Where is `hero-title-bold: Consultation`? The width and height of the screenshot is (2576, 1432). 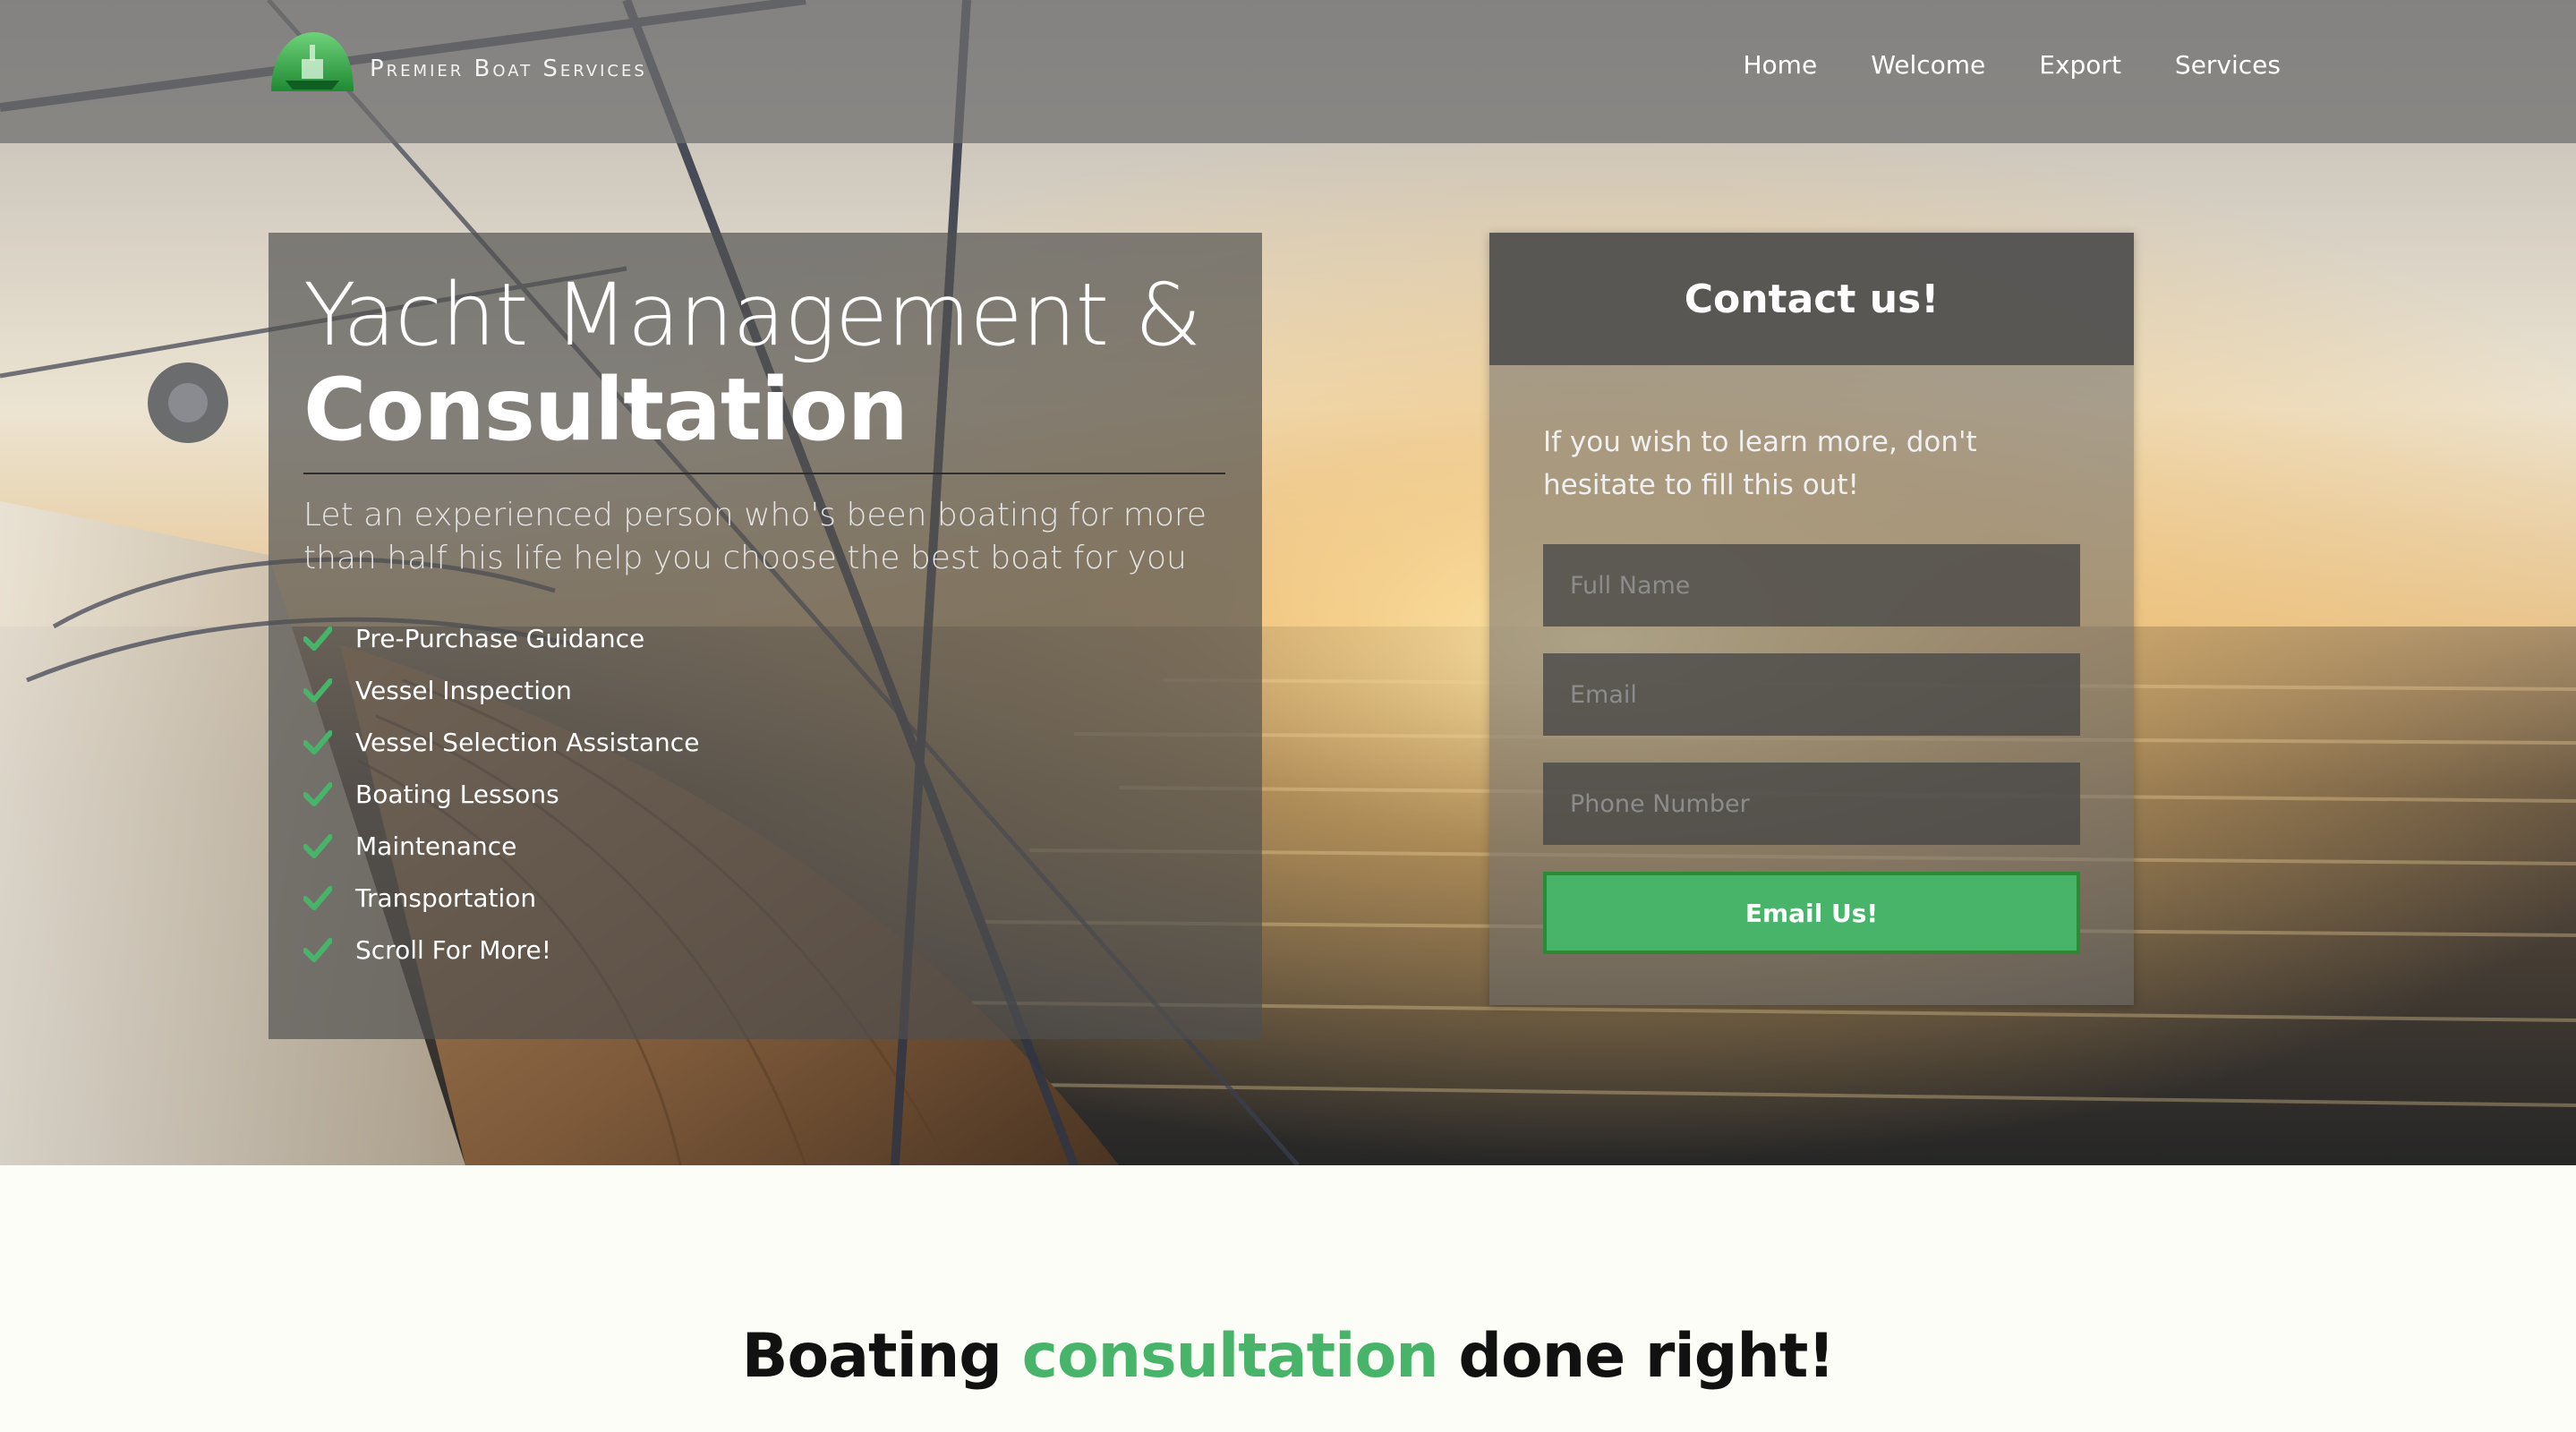
hero-title-bold: Consultation is located at coordinates (605, 410).